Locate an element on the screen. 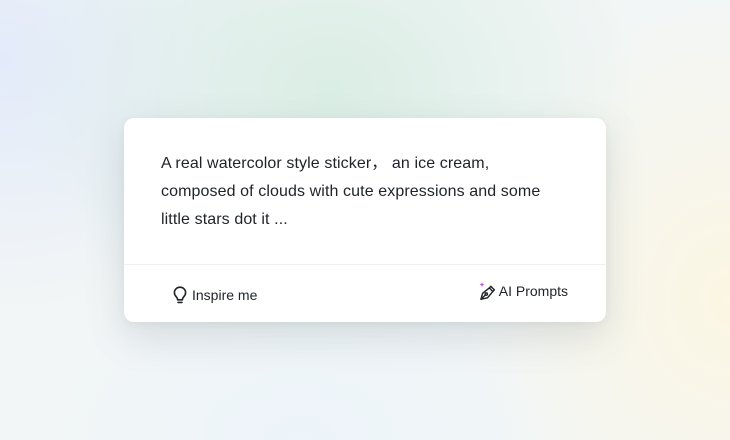 This screenshot has width=730, height=440. lightbulb-icon is located at coordinates (180, 295).